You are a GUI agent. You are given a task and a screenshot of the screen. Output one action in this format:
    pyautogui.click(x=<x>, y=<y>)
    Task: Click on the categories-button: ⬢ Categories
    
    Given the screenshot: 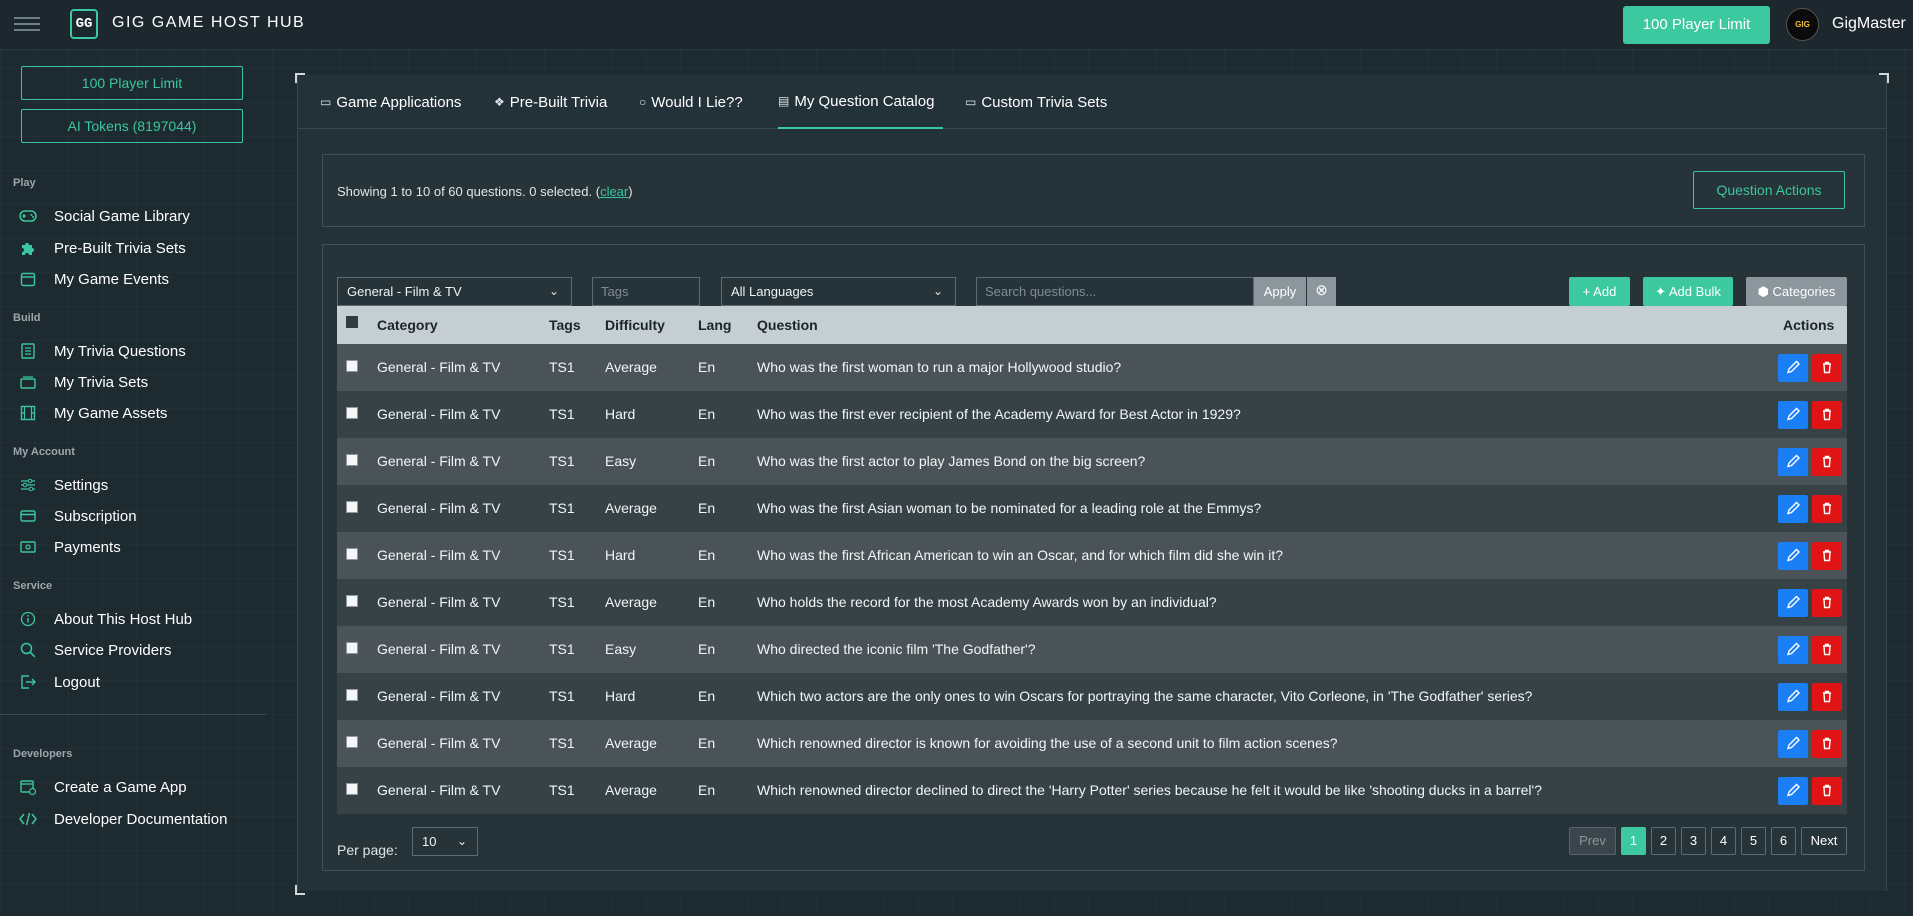 What is the action you would take?
    pyautogui.click(x=1796, y=291)
    